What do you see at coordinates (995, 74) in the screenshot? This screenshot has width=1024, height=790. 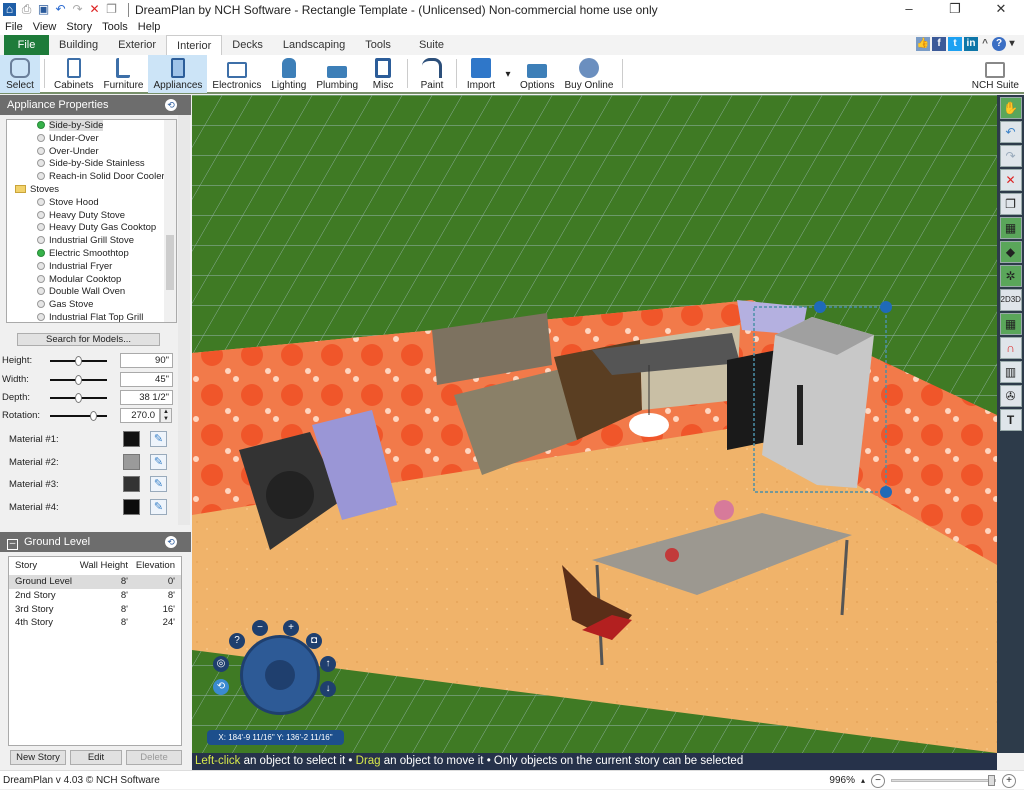 I see `nch-suite-button: NCH Suite` at bounding box center [995, 74].